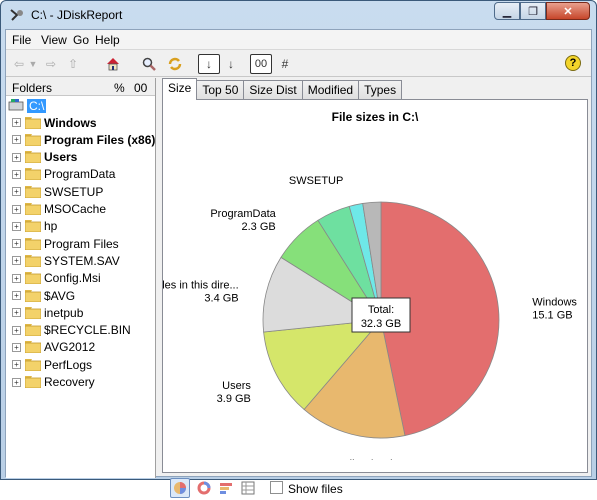 The height and width of the screenshot is (500, 597). What do you see at coordinates (220, 90) in the screenshot?
I see `tab-top-50: Top 50` at bounding box center [220, 90].